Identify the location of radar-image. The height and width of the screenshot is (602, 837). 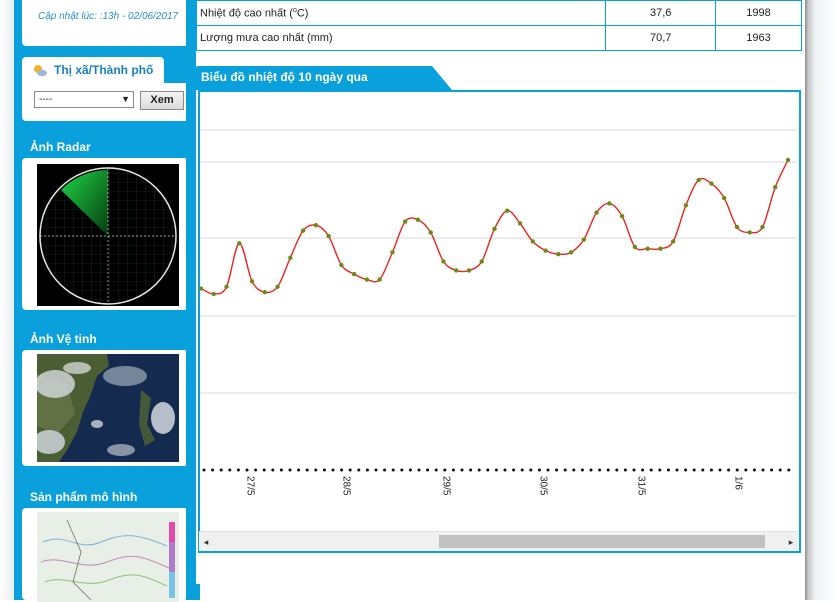
(108, 235).